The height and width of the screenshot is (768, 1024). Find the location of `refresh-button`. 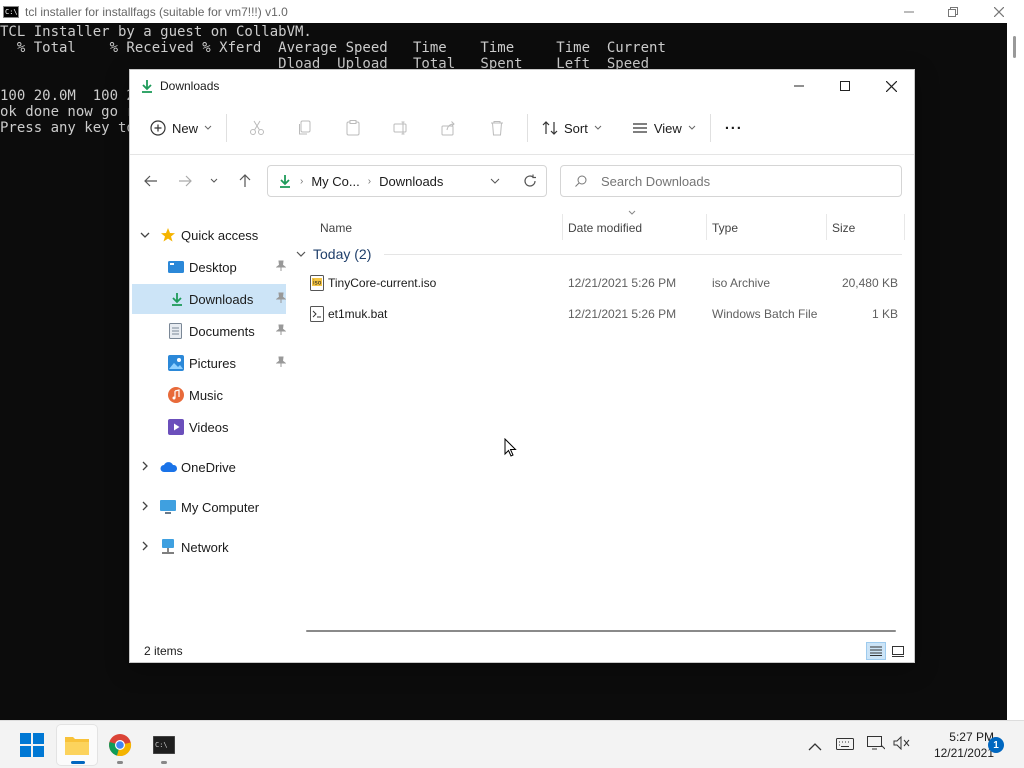

refresh-button is located at coordinates (530, 181).